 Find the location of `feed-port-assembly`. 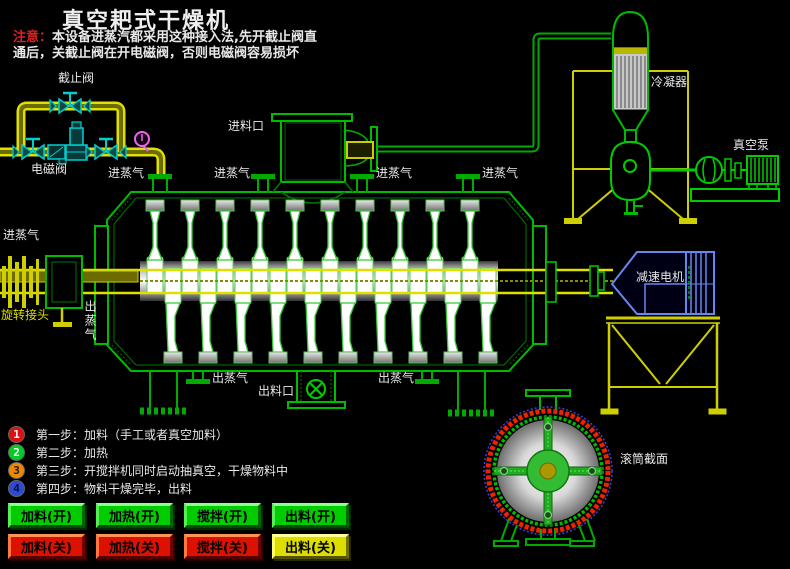

feed-port-assembly is located at coordinates (324, 153).